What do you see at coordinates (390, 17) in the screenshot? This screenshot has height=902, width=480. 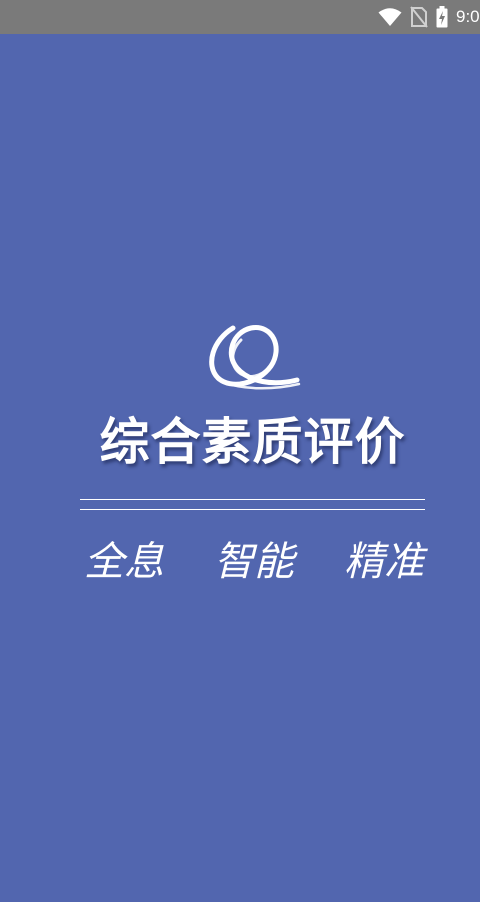 I see `wifi-icon` at bounding box center [390, 17].